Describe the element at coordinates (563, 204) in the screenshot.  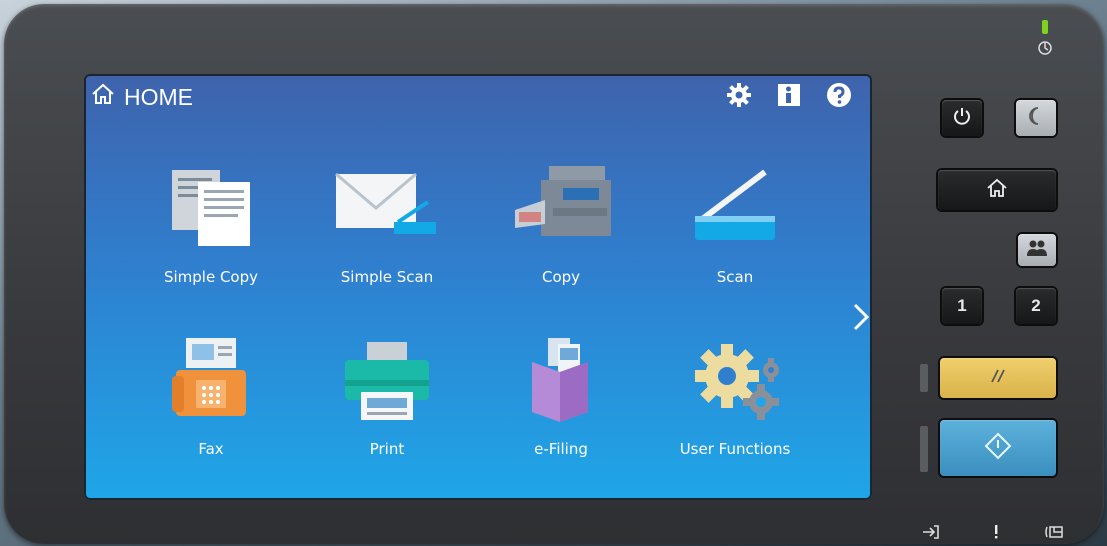
I see `copy-icon` at that location.